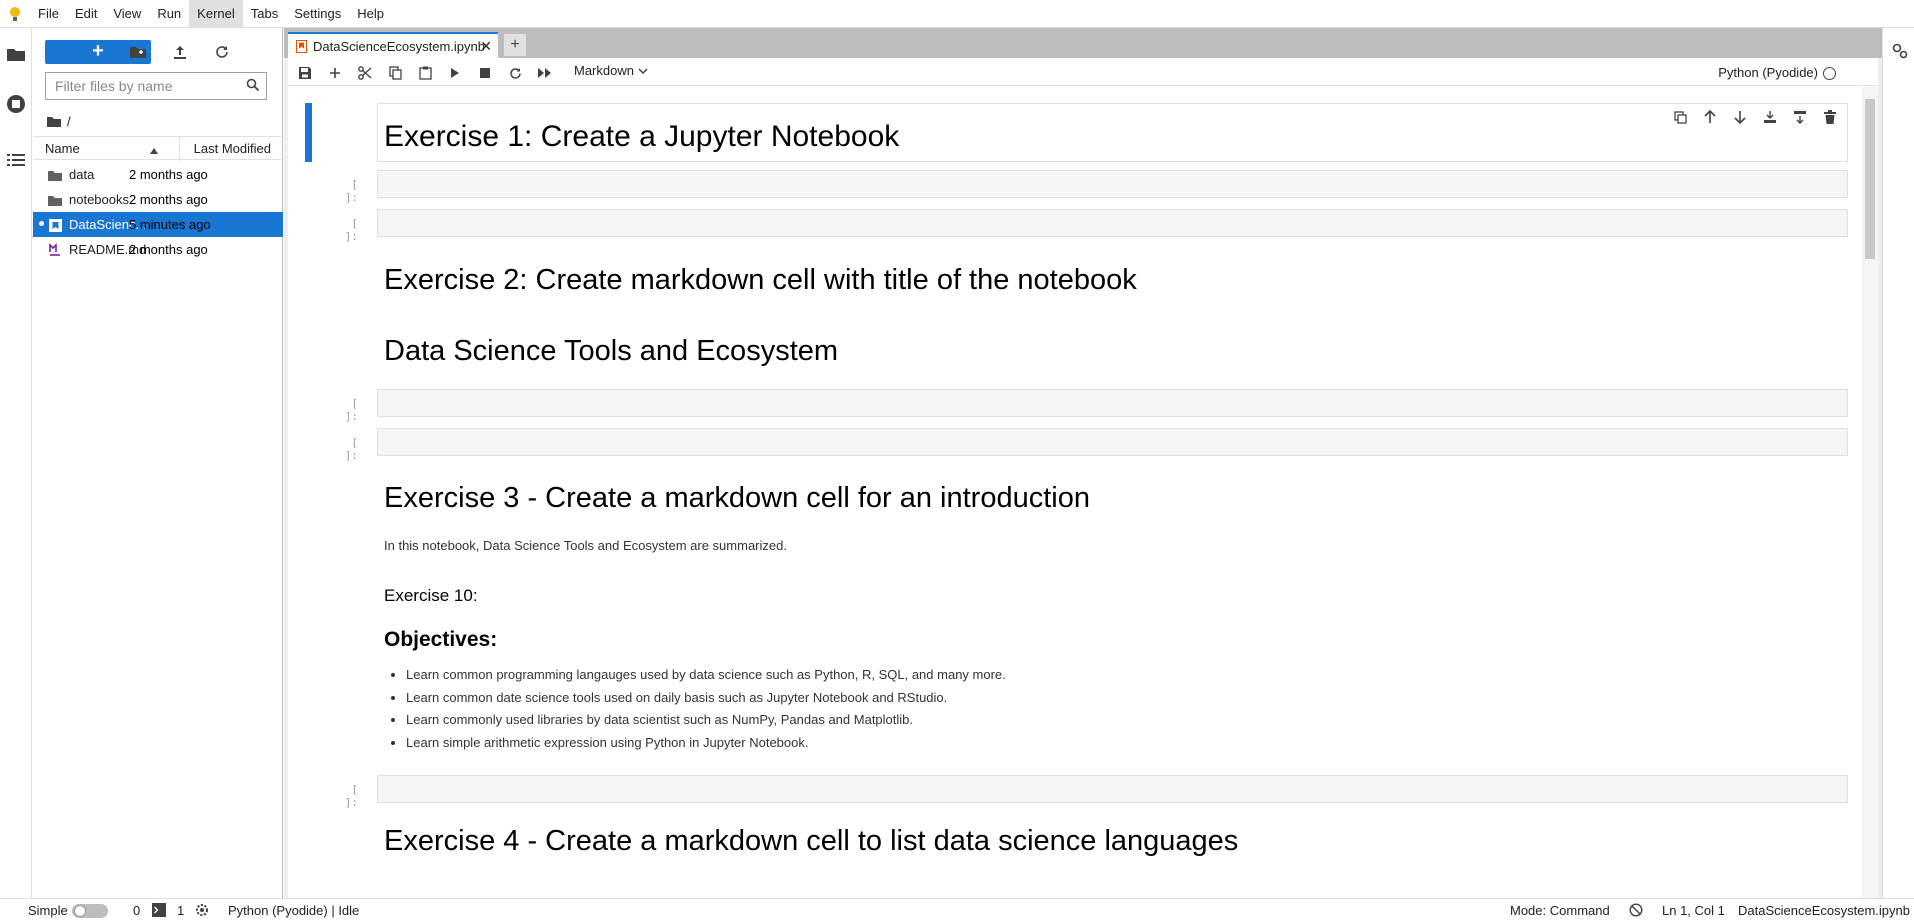 This screenshot has width=1914, height=921. What do you see at coordinates (317, 14) in the screenshot?
I see `menu-settings: Settings` at bounding box center [317, 14].